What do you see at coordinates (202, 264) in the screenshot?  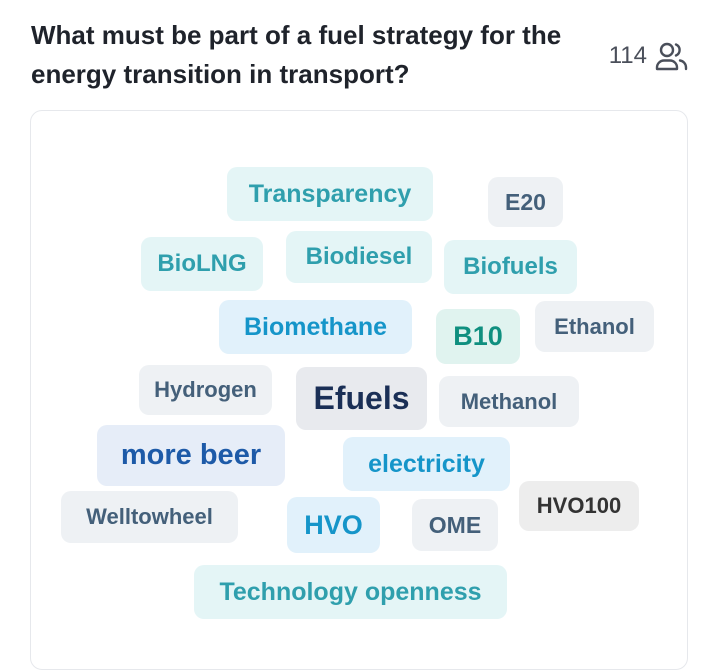 I see `word-cloud-item: BioLNG` at bounding box center [202, 264].